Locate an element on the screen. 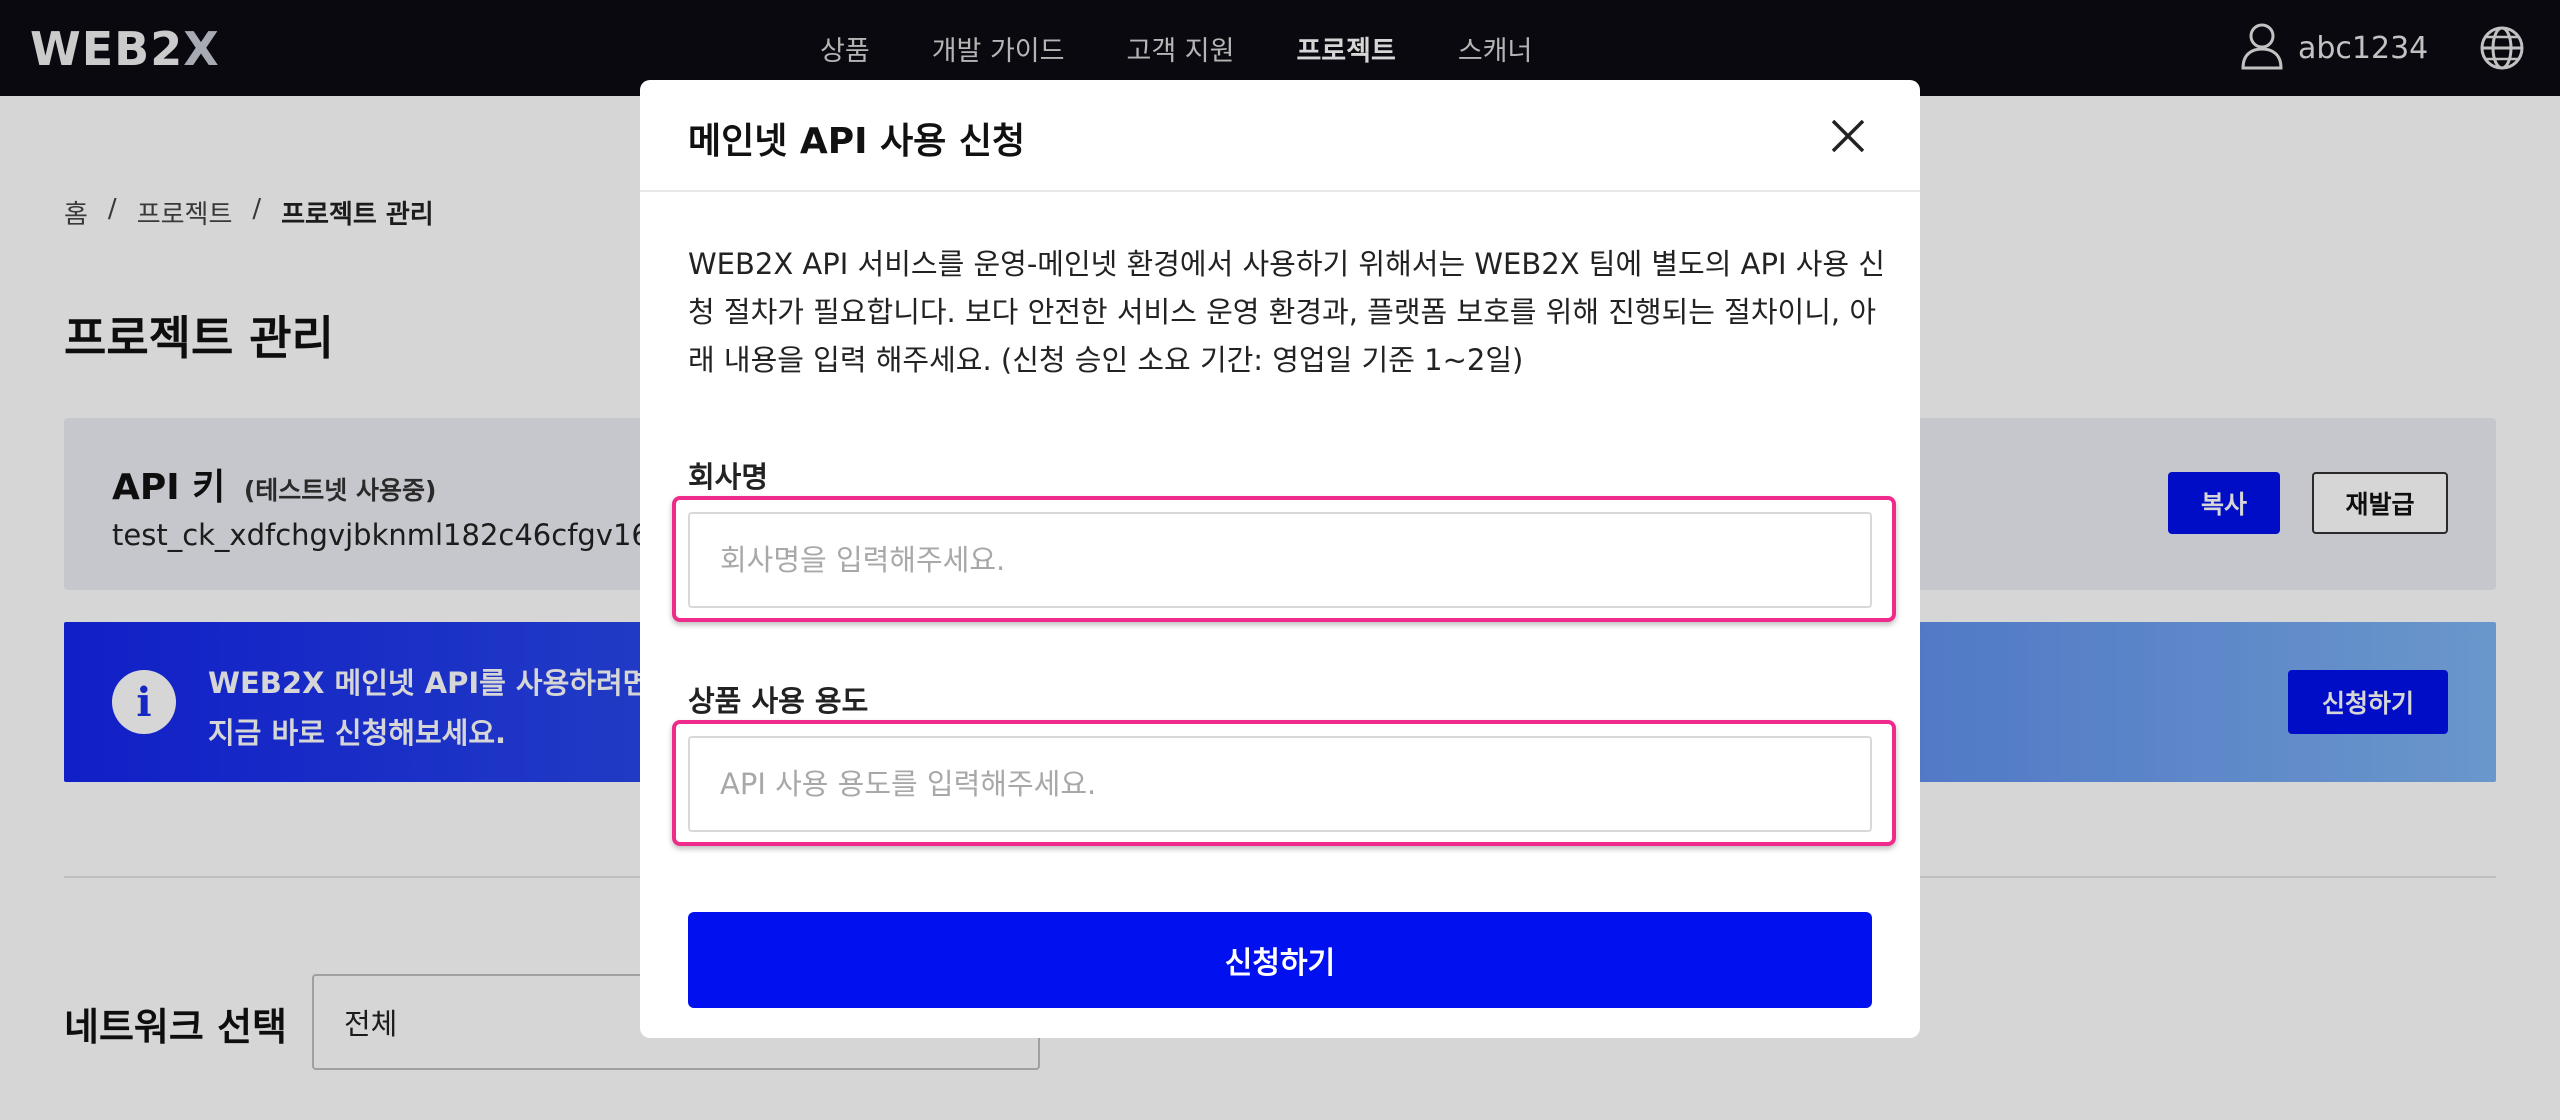 This screenshot has width=2560, height=1120. company-input is located at coordinates (1280, 560).